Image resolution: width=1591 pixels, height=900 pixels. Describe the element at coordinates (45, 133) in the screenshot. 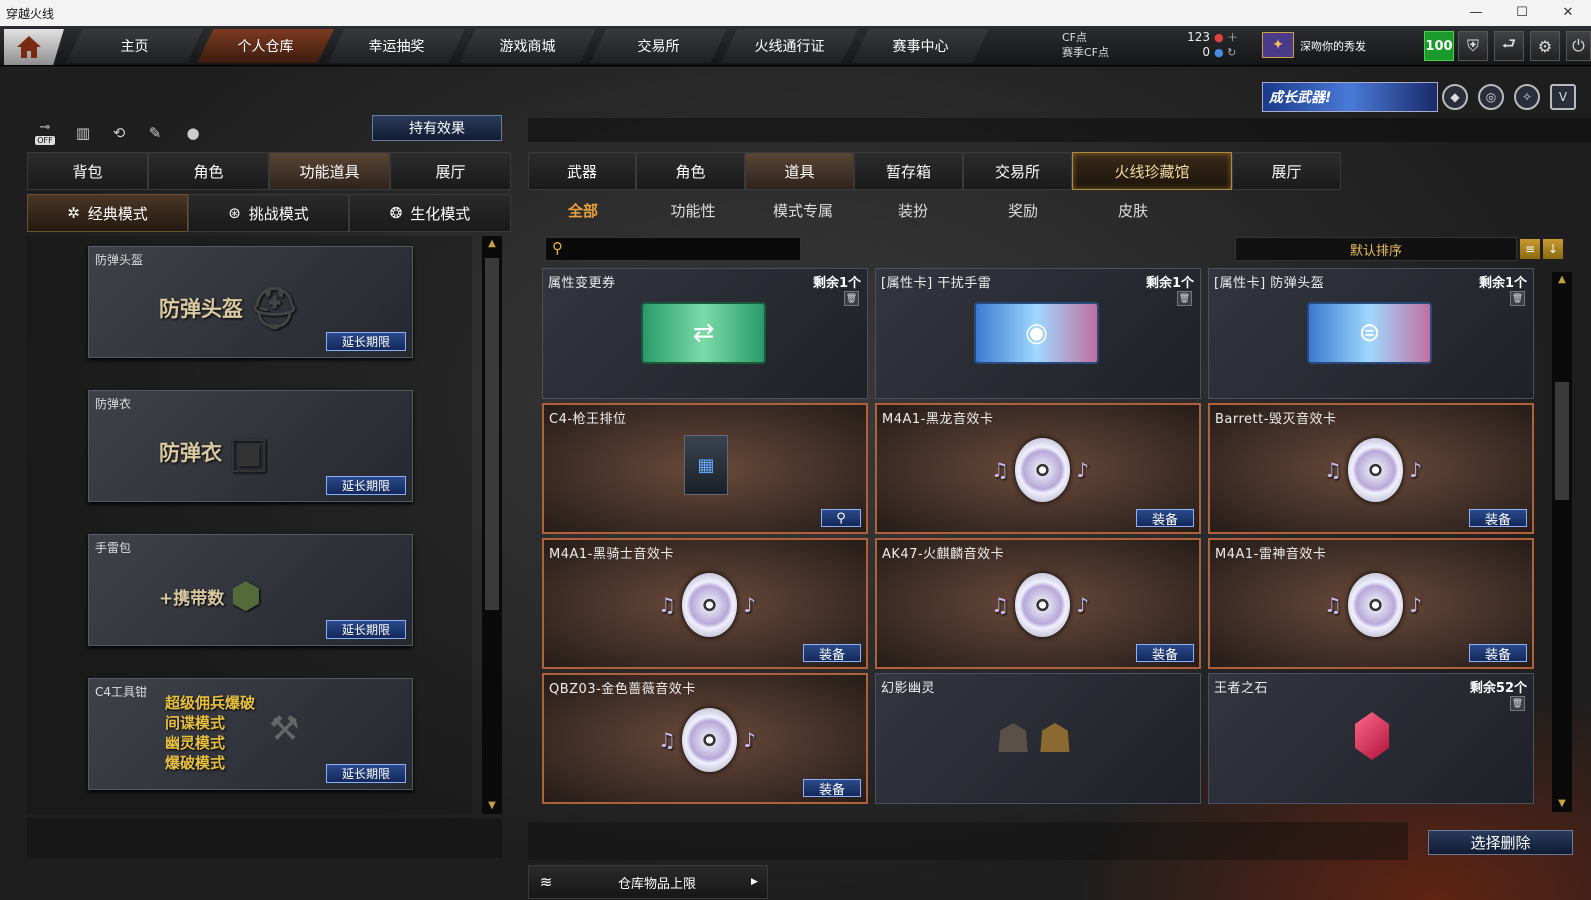

I see `toggle-off-button: ⊸ OFF` at that location.